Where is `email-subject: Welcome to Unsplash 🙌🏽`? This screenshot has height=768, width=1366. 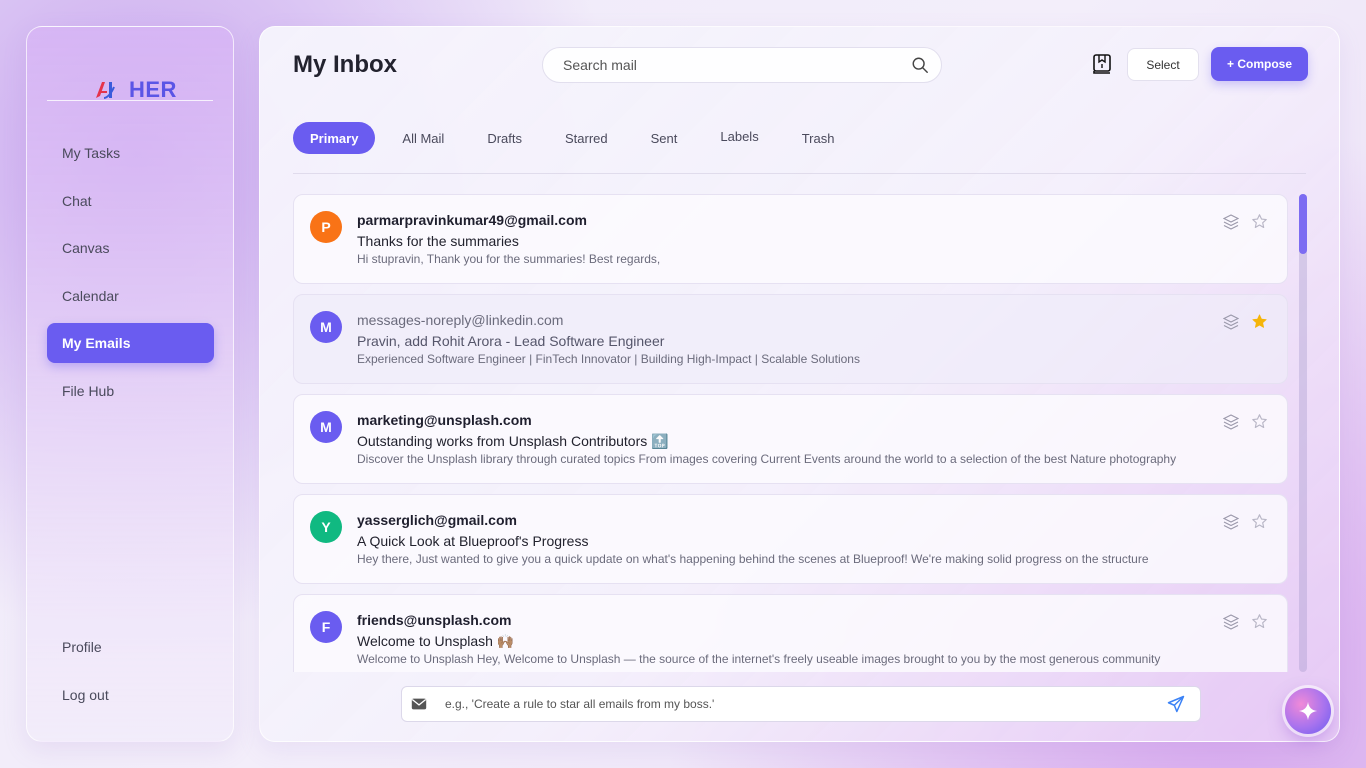 email-subject: Welcome to Unsplash 🙌🏽 is located at coordinates (436, 641).